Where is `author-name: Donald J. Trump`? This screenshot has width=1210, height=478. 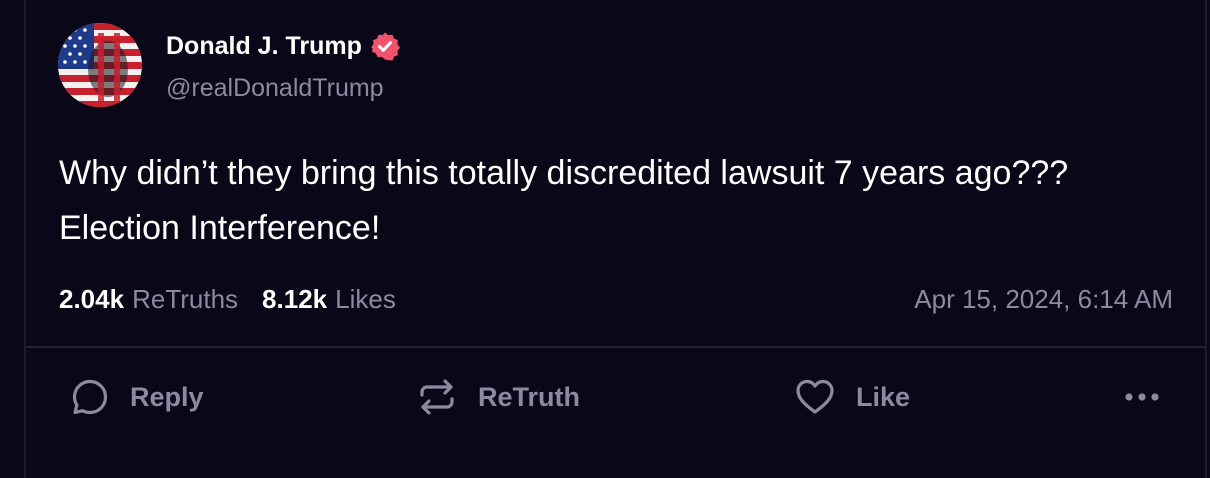 author-name: Donald J. Trump is located at coordinates (264, 46).